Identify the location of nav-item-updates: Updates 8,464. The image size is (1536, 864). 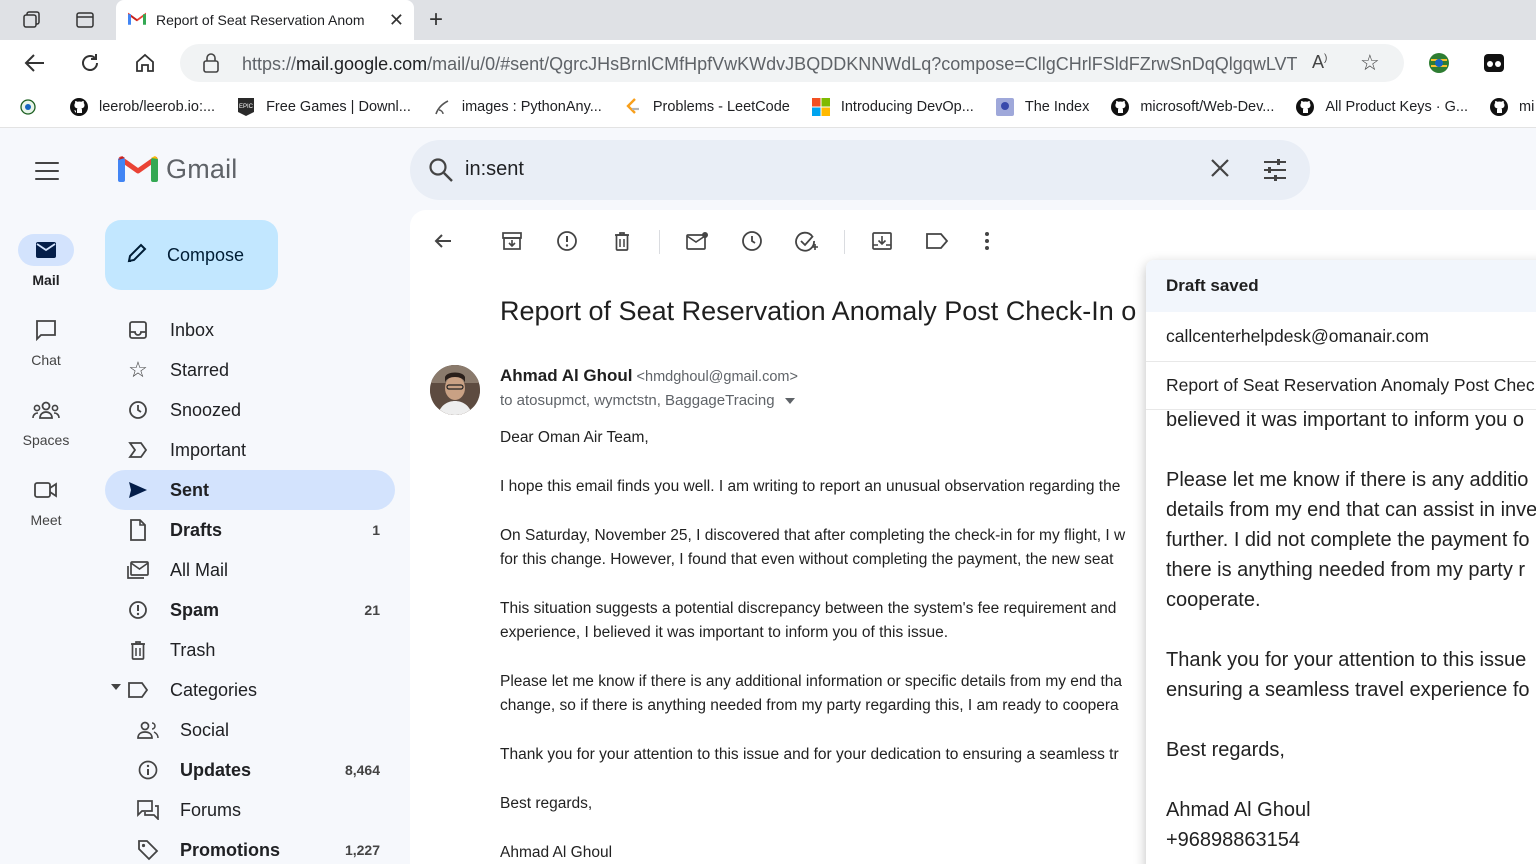
(250, 770).